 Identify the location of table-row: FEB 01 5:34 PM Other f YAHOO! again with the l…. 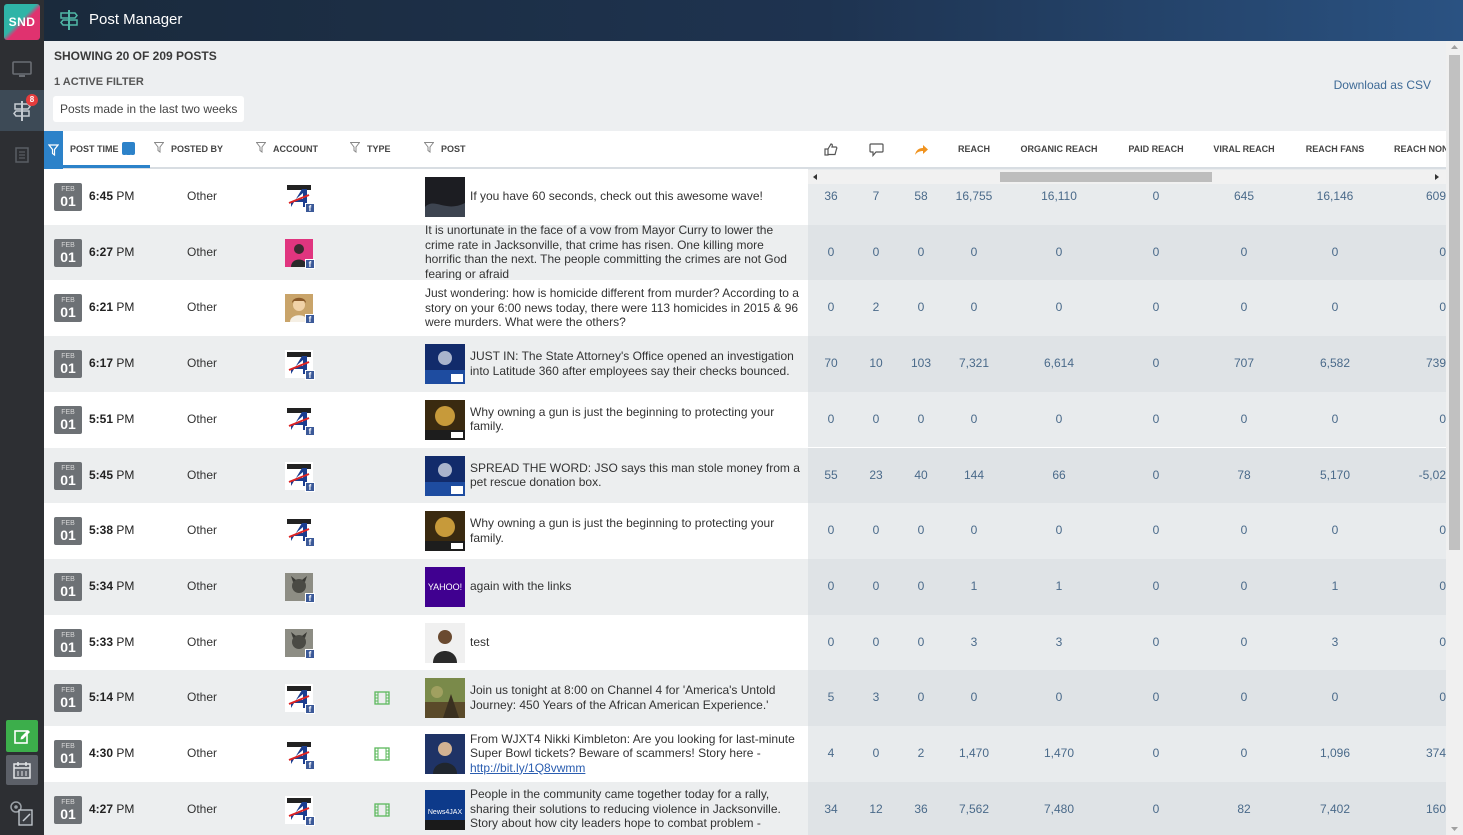
(745, 586).